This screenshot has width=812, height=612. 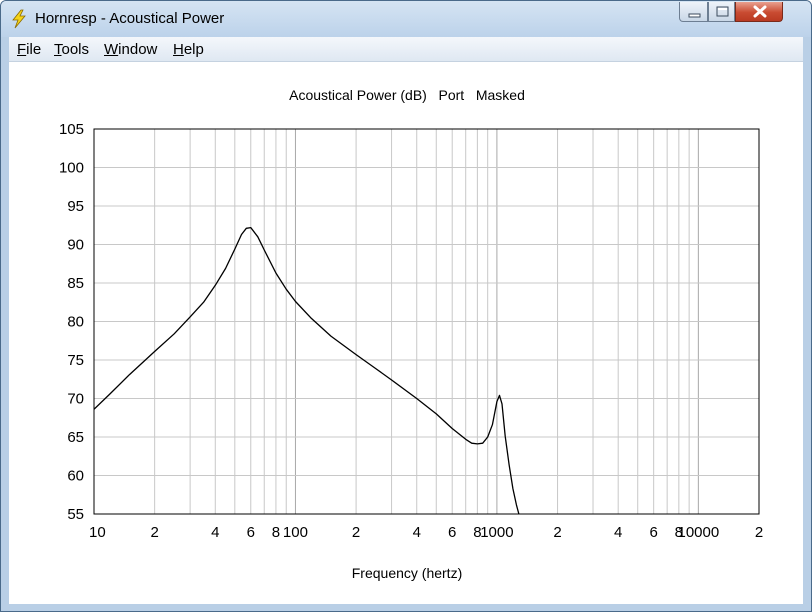 What do you see at coordinates (407, 95) in the screenshot?
I see `chart-title: Acoustical Power (dB) Port Masked` at bounding box center [407, 95].